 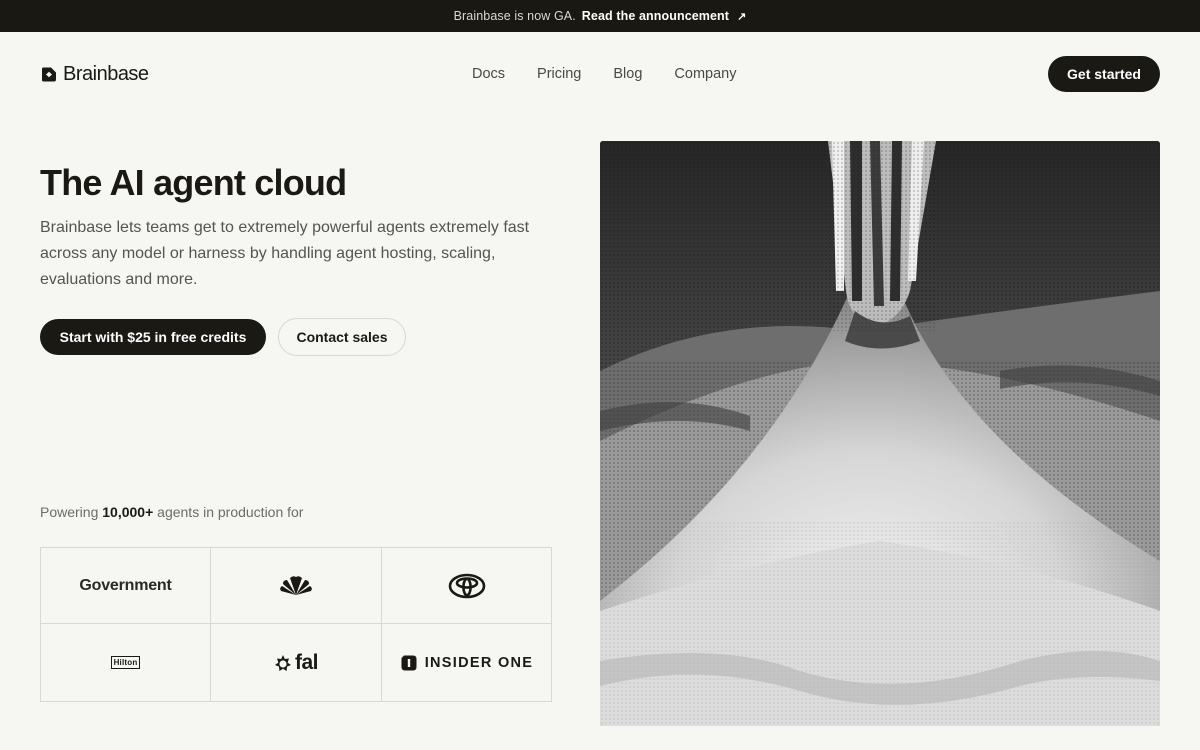 I want to click on logo-cell-insider-one: INSIDER ONE, so click(x=466, y=662).